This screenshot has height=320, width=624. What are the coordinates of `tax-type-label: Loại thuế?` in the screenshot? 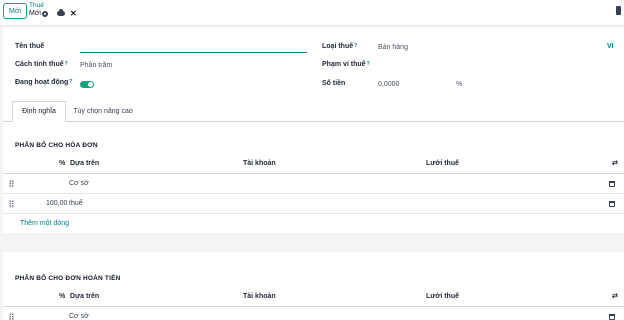 It's located at (340, 46).